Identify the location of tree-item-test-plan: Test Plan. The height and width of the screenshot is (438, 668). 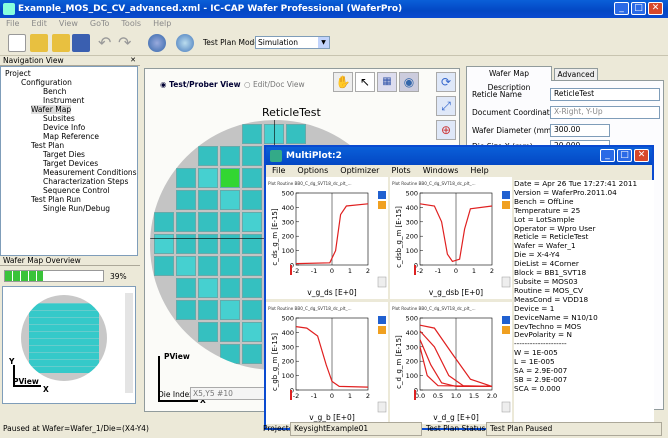
(47, 145).